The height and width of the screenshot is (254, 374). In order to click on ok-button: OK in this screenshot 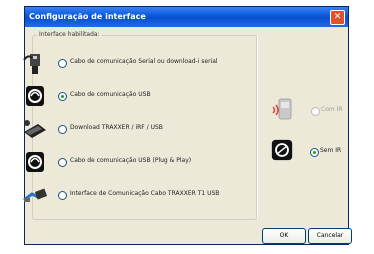, I will do `click(284, 236)`.